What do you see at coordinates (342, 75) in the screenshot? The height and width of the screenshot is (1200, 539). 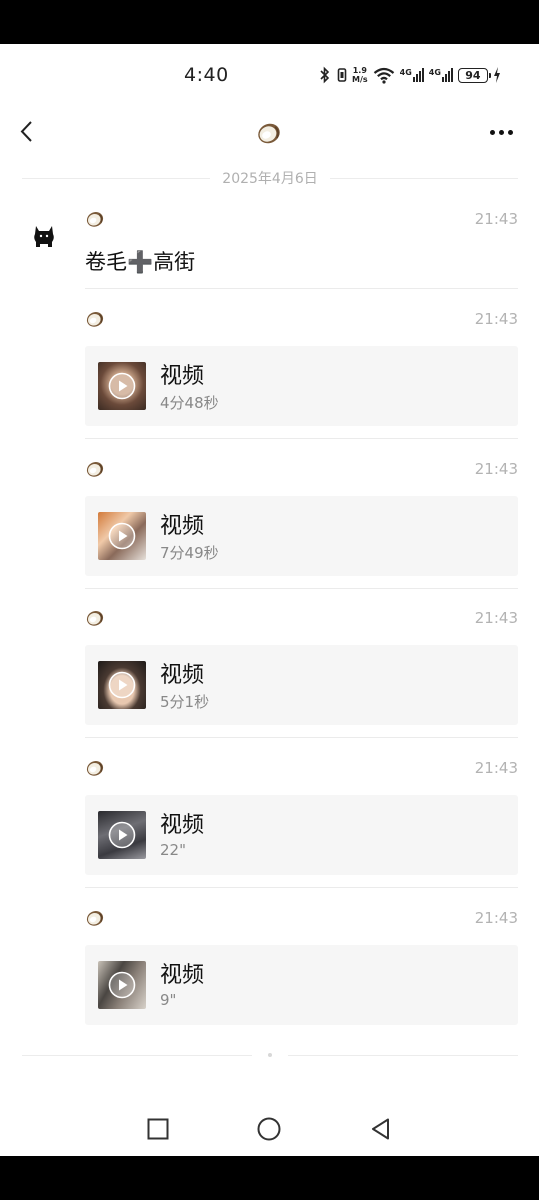 I see `vibrate-icon` at bounding box center [342, 75].